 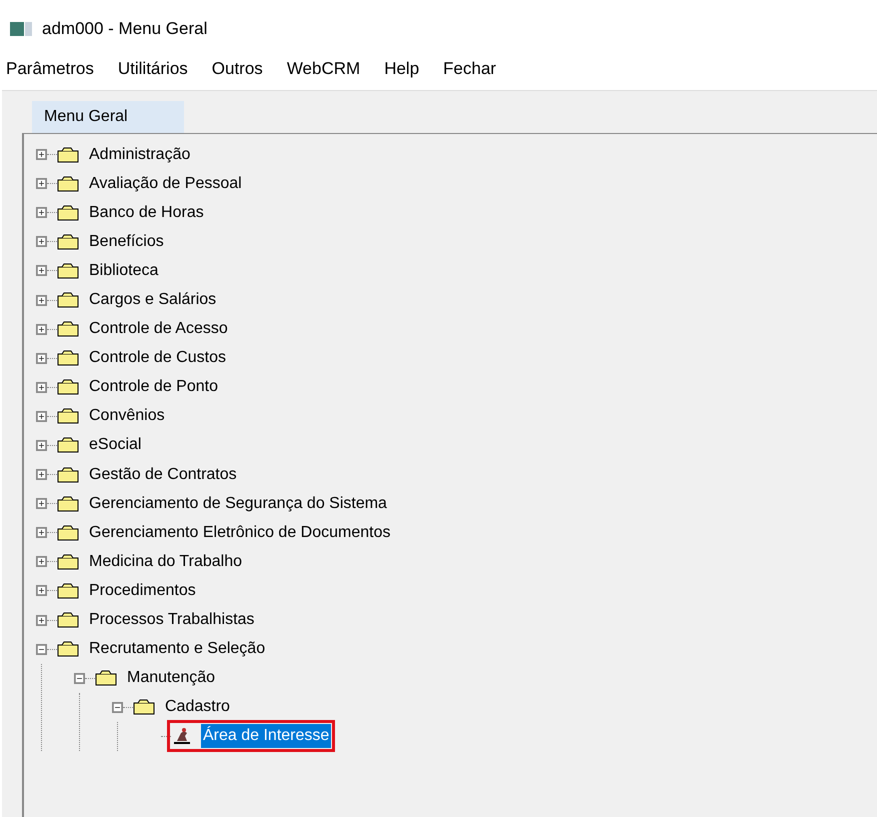 What do you see at coordinates (139, 154) in the screenshot?
I see `tree-item: Administração` at bounding box center [139, 154].